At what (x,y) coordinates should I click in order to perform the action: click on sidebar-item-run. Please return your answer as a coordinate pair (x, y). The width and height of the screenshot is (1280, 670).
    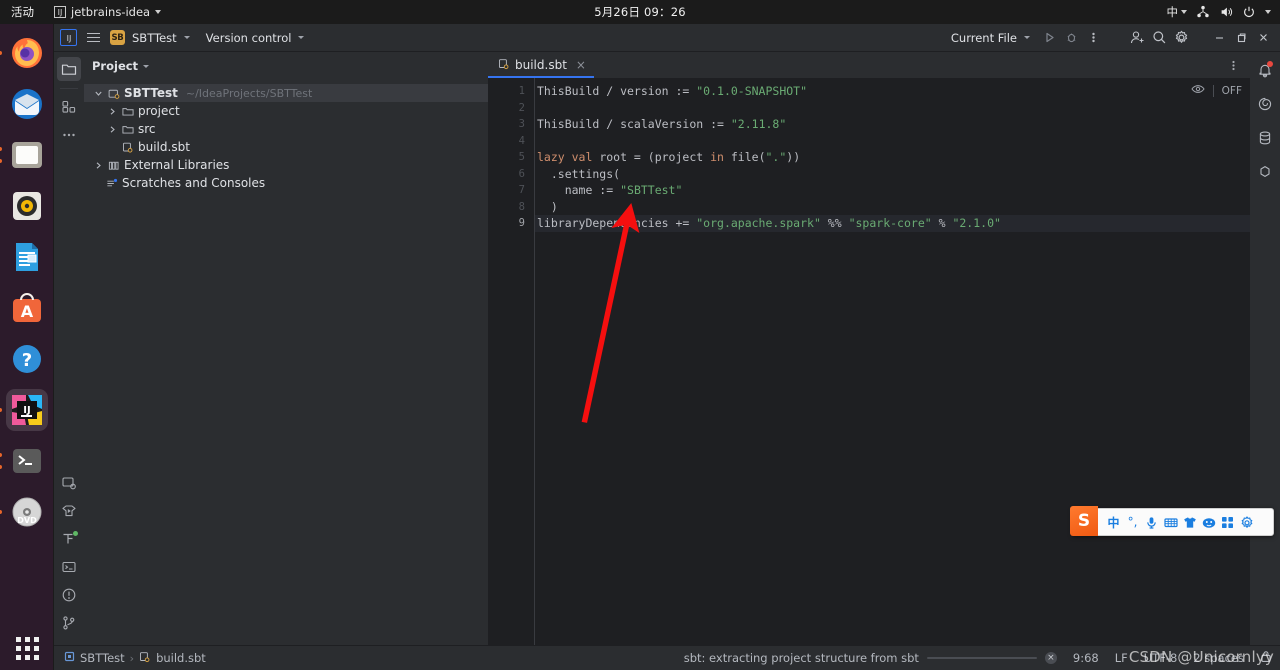
    Looking at the image, I should click on (69, 511).